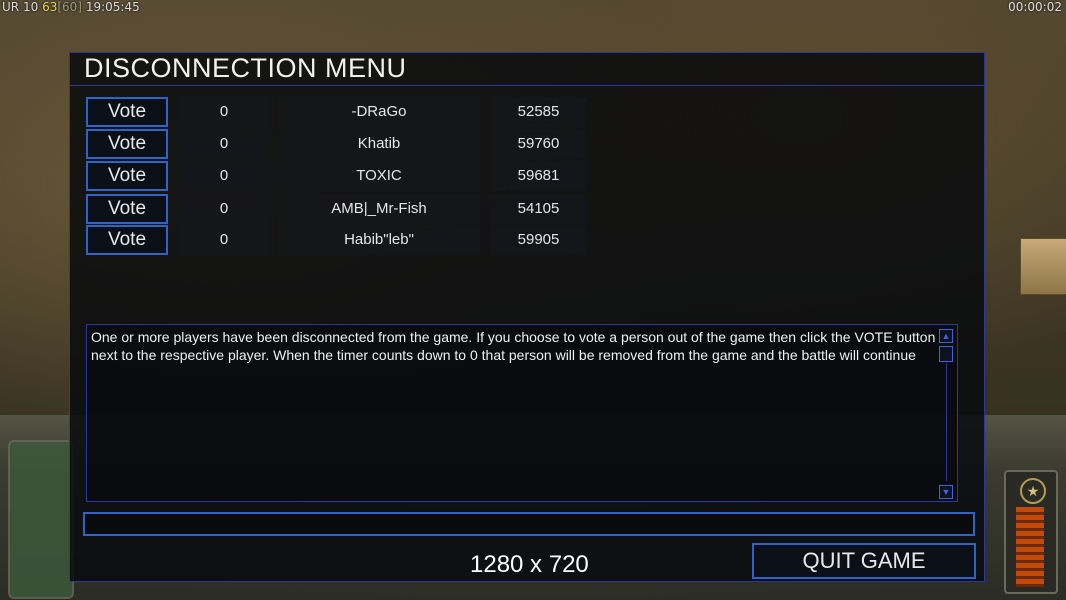 The height and width of the screenshot is (600, 1066). I want to click on player-name: Khatib, so click(379, 144).